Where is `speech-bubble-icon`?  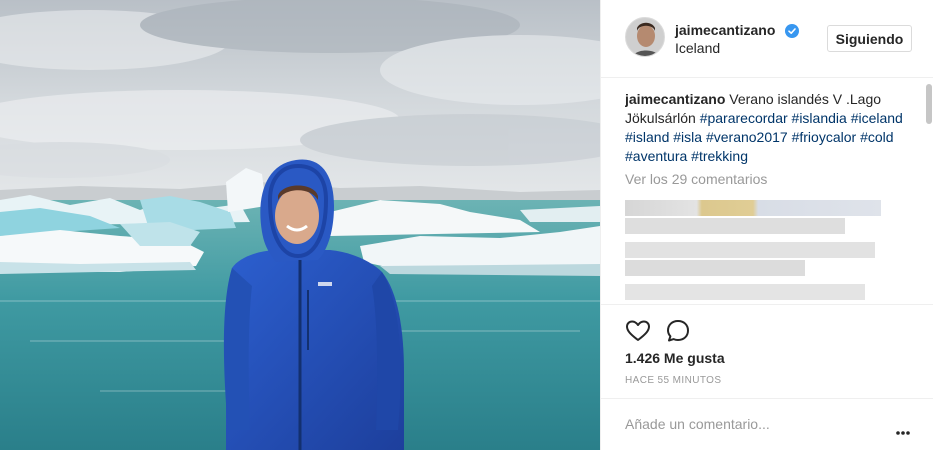
speech-bubble-icon is located at coordinates (678, 331).